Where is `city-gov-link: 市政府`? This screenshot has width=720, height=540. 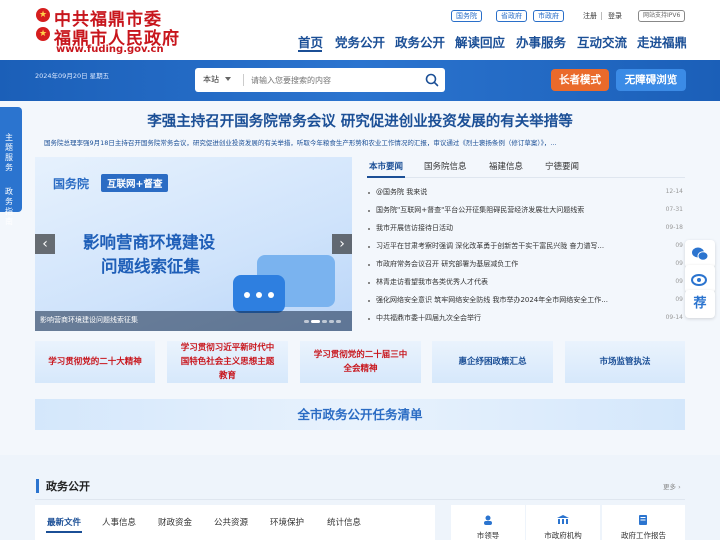
city-gov-link: 市政府 is located at coordinates (548, 16).